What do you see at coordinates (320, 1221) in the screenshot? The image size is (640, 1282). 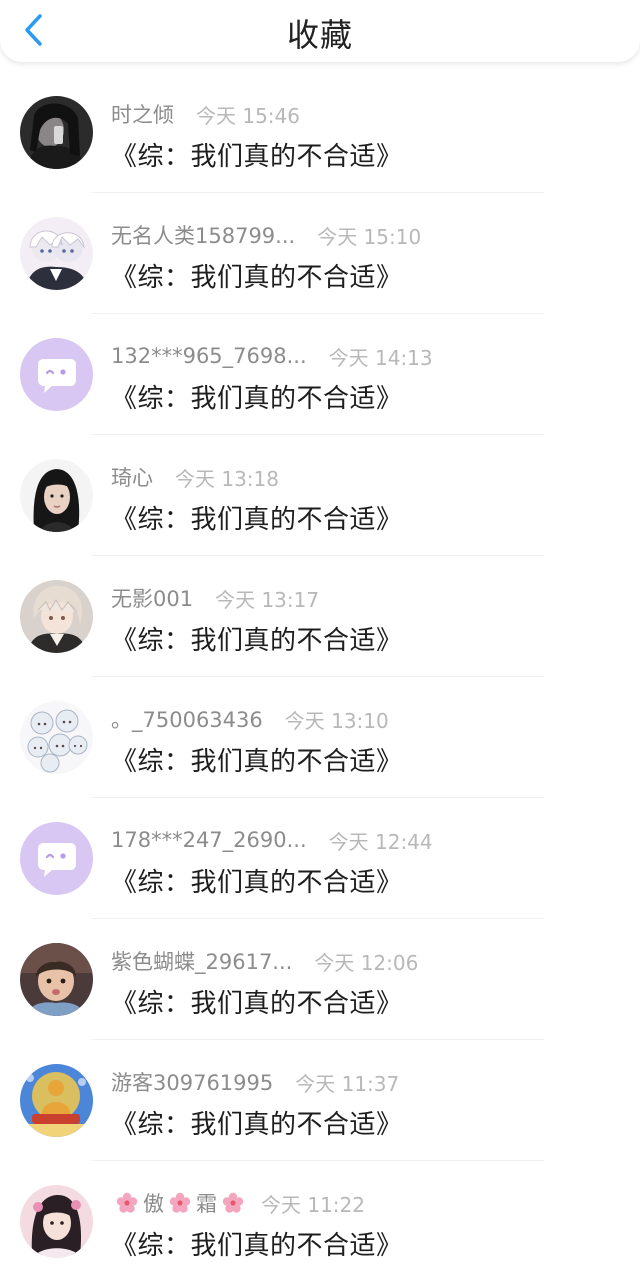 I see `list-item: 傲 霜 今天 11:22 《综：我们真的不合适》` at bounding box center [320, 1221].